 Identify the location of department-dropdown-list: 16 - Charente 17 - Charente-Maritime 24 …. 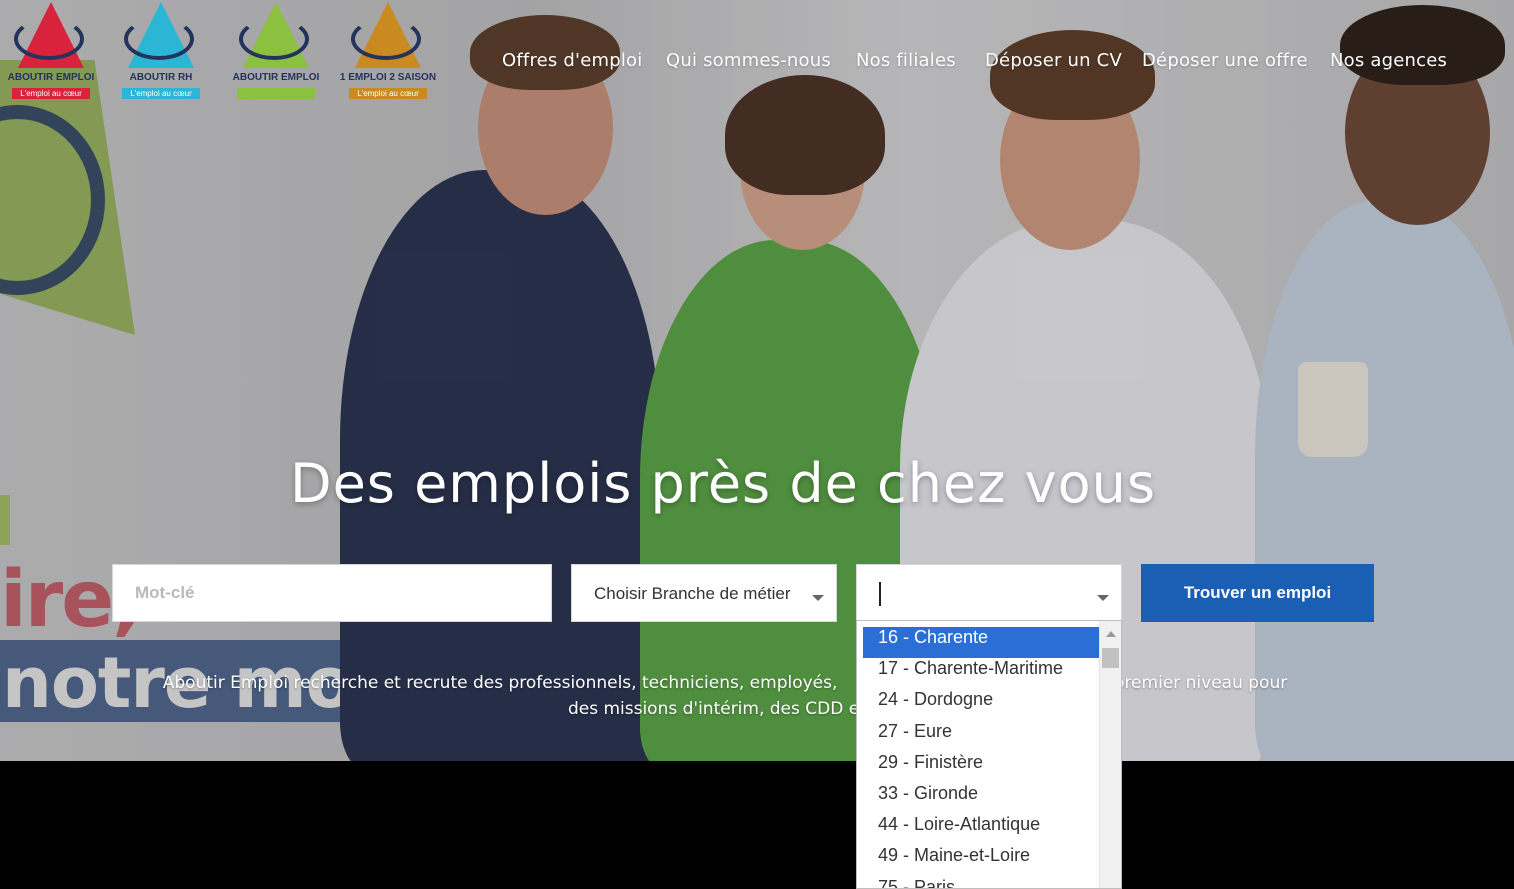
(989, 754).